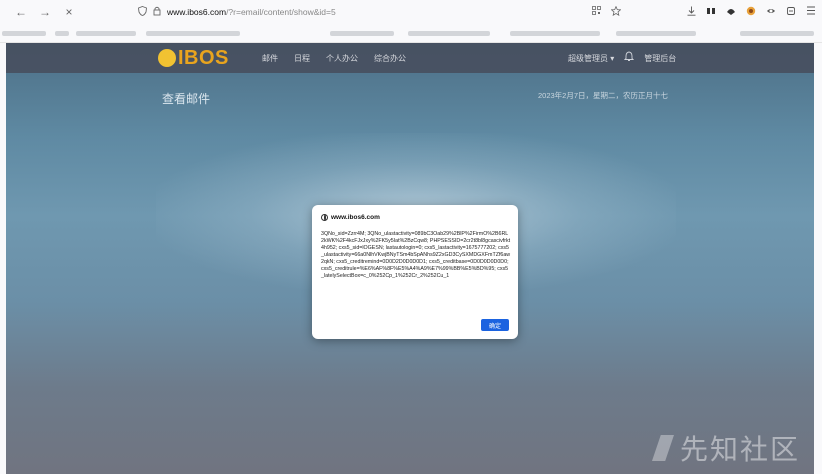  What do you see at coordinates (390, 58) in the screenshot?
I see `nav-item-general-office: 综合办公` at bounding box center [390, 58].